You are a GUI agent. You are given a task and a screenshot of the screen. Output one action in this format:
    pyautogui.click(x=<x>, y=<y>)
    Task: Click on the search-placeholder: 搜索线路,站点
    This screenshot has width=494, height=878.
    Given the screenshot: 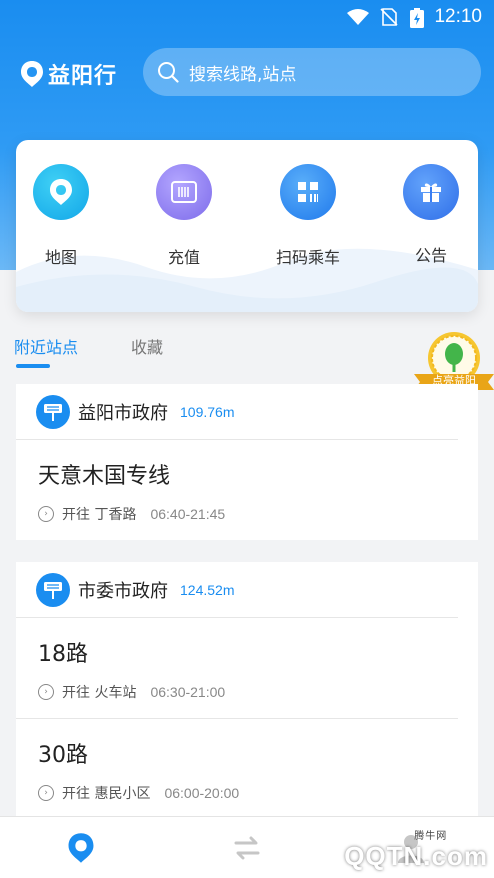 What is the action you would take?
    pyautogui.click(x=243, y=74)
    